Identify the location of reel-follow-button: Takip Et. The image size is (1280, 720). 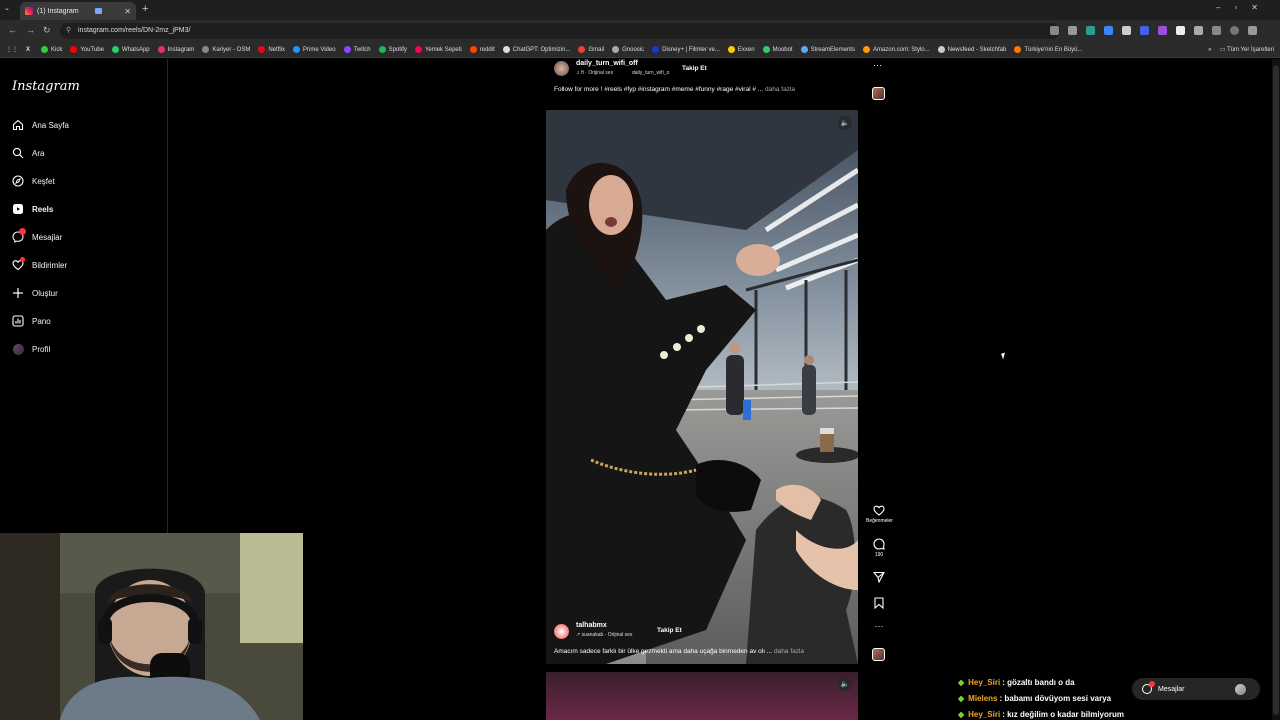
(669, 630).